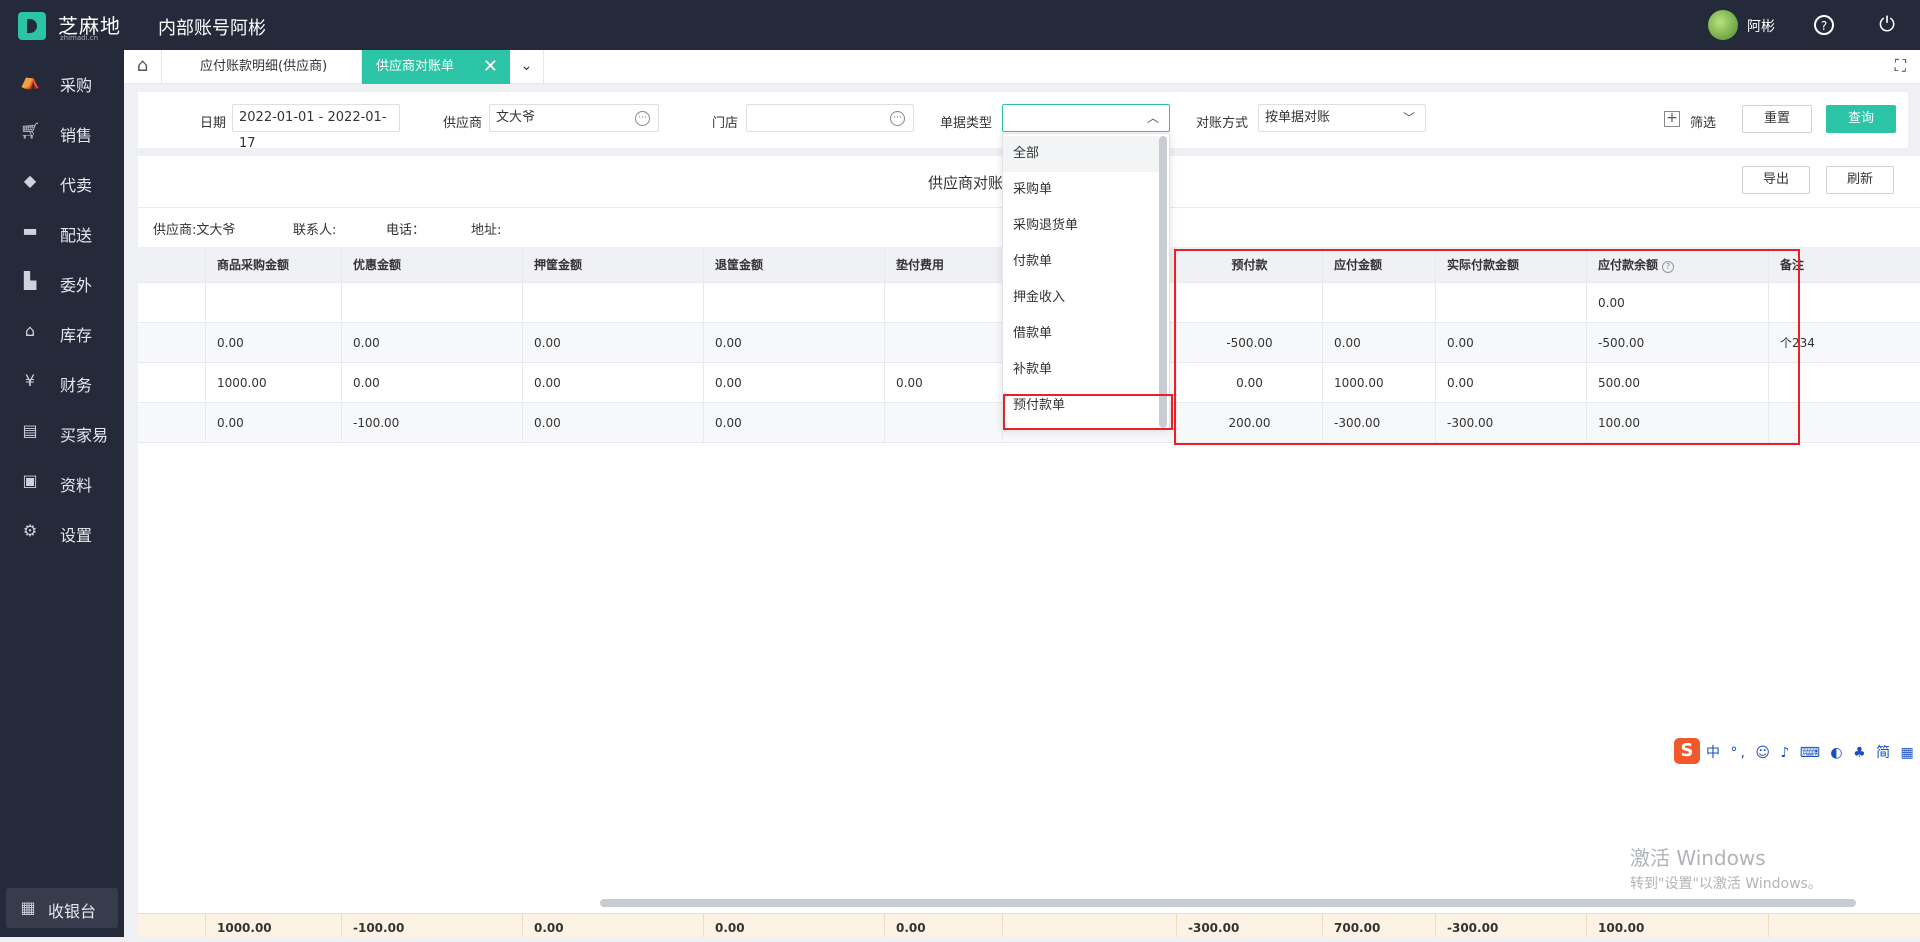 The height and width of the screenshot is (942, 1920). I want to click on chevron-up-icon: ︿, so click(1152, 118).